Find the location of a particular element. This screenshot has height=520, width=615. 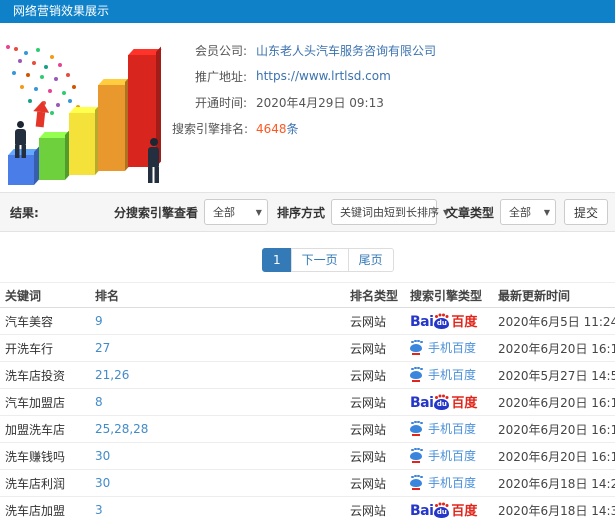

table-row: 洗车店投资 21,26 云网站 手机百度 2020年5月27日 14:58 is located at coordinates (307, 375).